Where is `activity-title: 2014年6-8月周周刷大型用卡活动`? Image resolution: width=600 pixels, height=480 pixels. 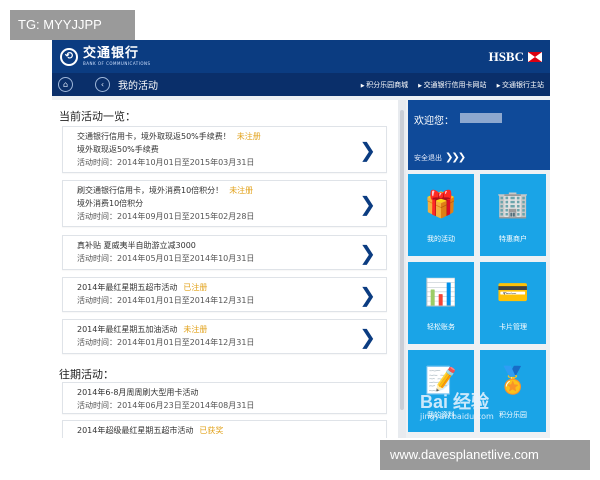
activity-title: 2014年6-8月周周刷大型用卡活动 is located at coordinates (138, 392).